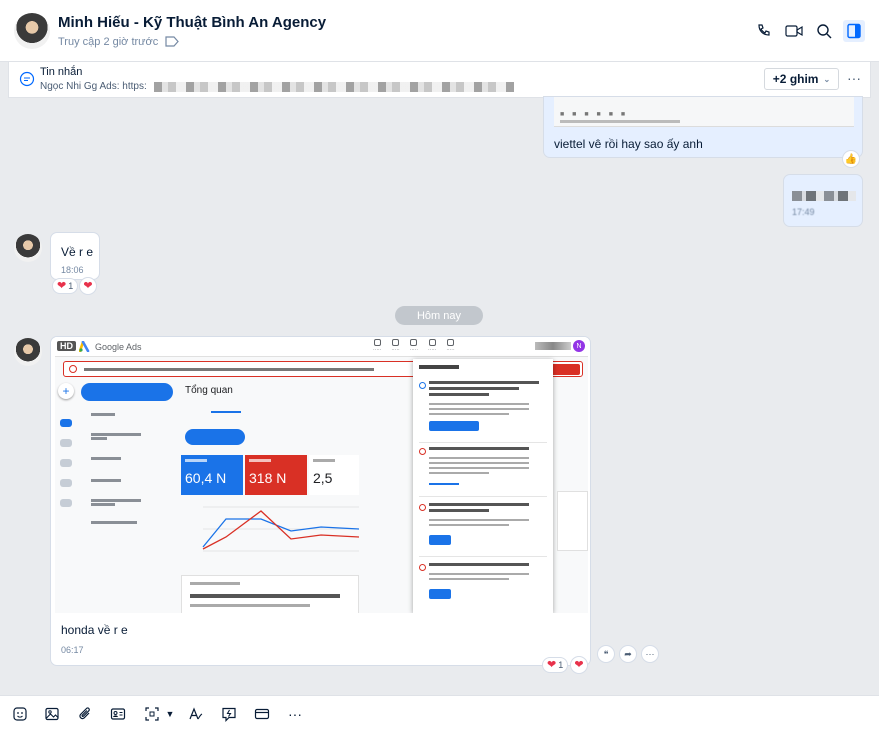 Image resolution: width=879 pixels, height=736 pixels. I want to click on ads-right-panel, so click(572, 497).